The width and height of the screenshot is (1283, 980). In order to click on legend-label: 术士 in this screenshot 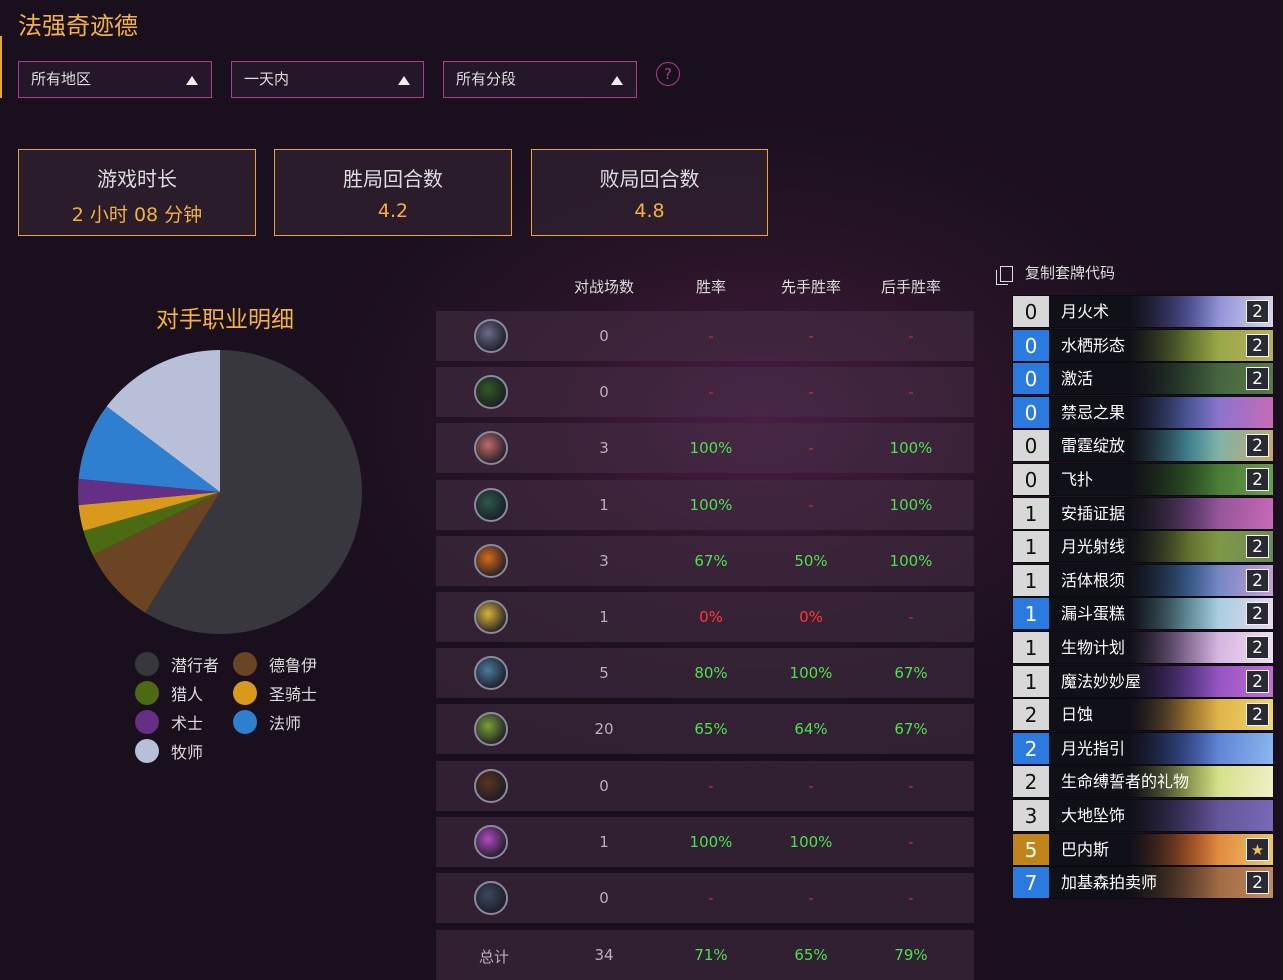, I will do `click(187, 723)`.